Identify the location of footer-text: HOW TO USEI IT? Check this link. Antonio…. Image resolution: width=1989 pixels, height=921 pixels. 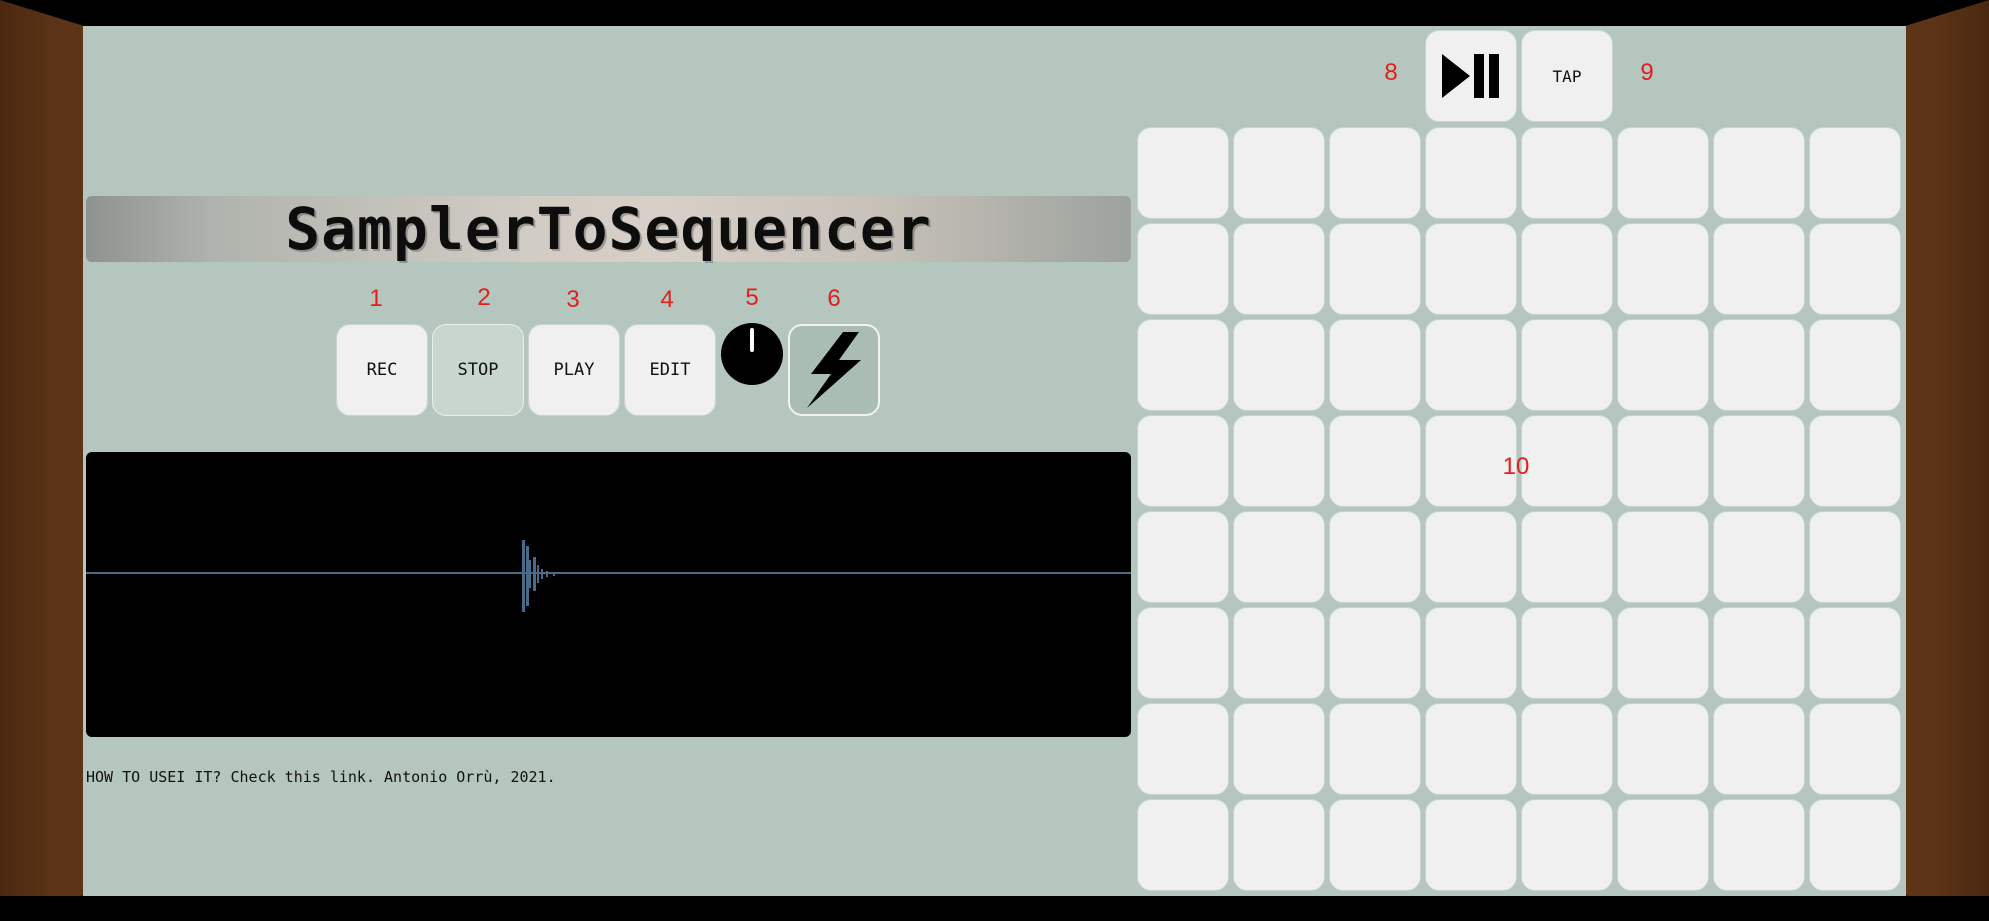
(321, 777).